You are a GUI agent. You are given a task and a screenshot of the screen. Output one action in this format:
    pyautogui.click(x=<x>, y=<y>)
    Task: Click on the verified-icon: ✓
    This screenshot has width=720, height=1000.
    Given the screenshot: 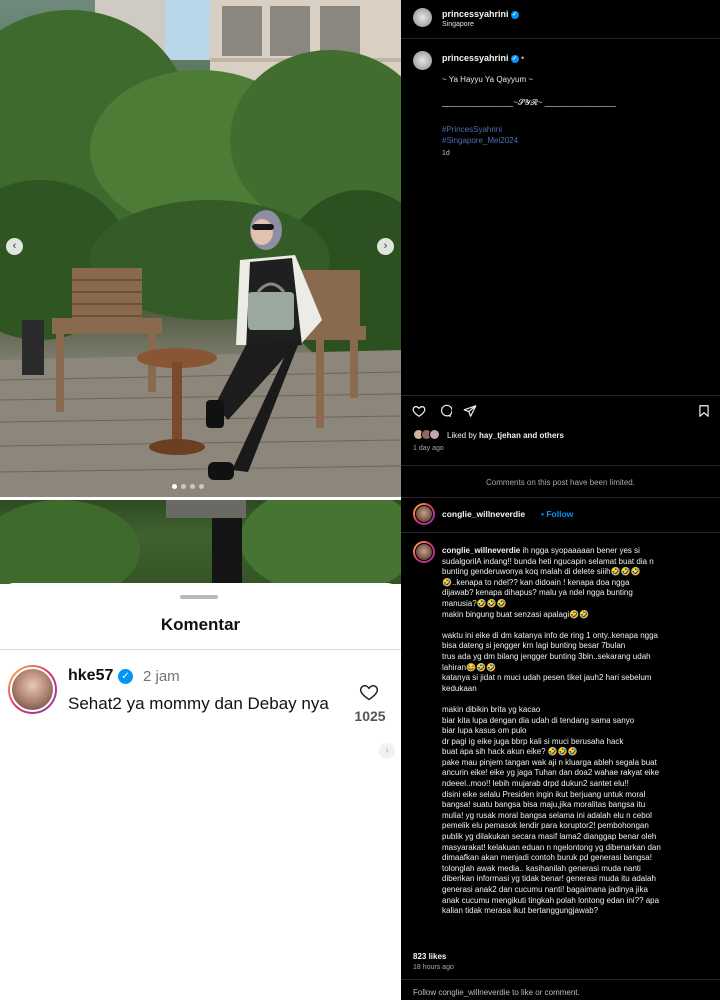 What is the action you would take?
    pyautogui.click(x=514, y=14)
    